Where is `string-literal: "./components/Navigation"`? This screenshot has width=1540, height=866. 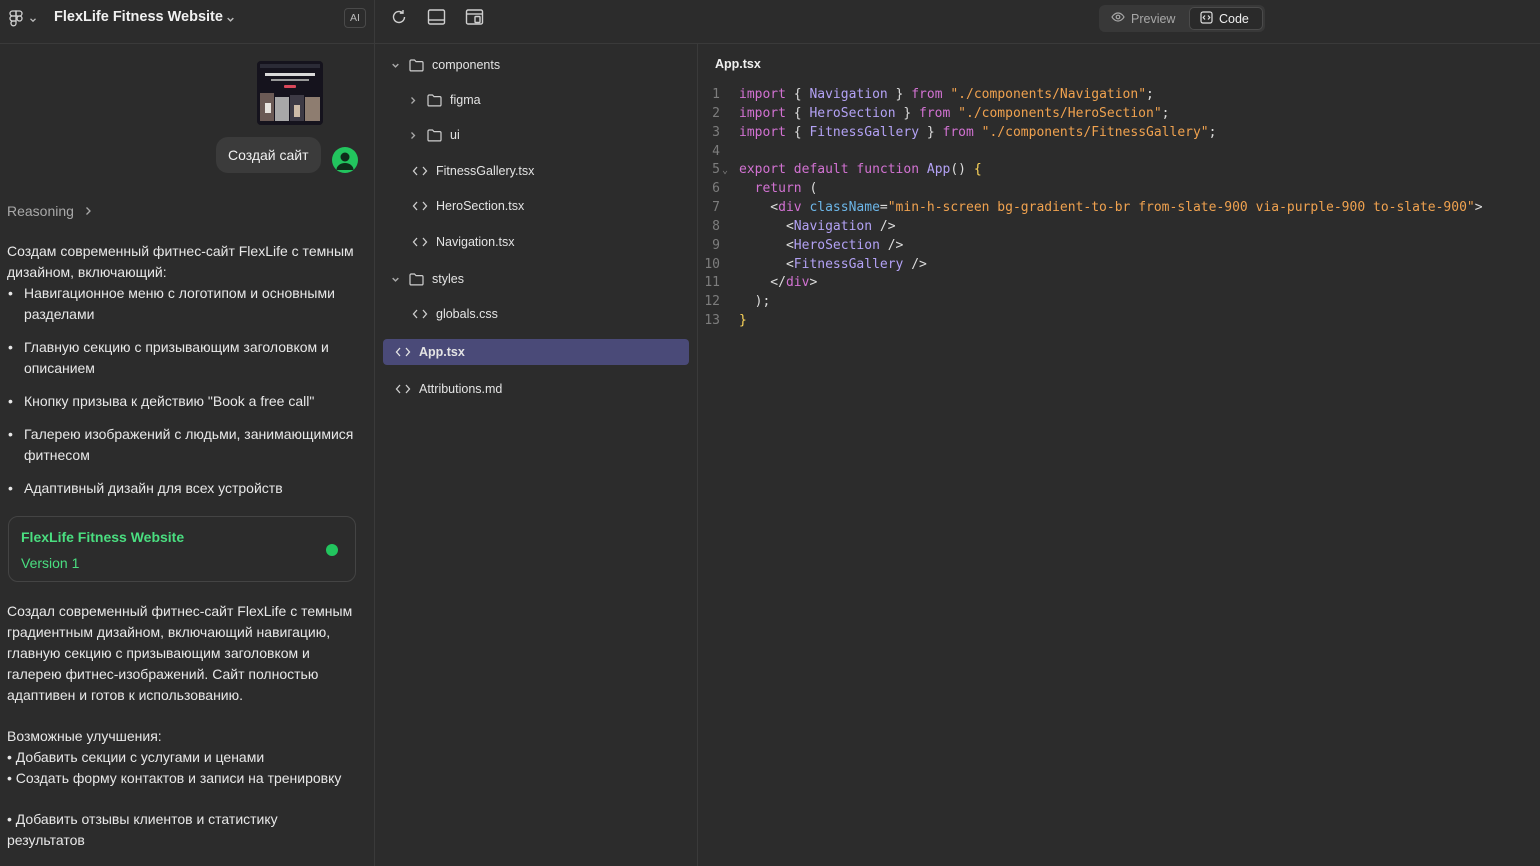 string-literal: "./components/Navigation" is located at coordinates (1048, 94).